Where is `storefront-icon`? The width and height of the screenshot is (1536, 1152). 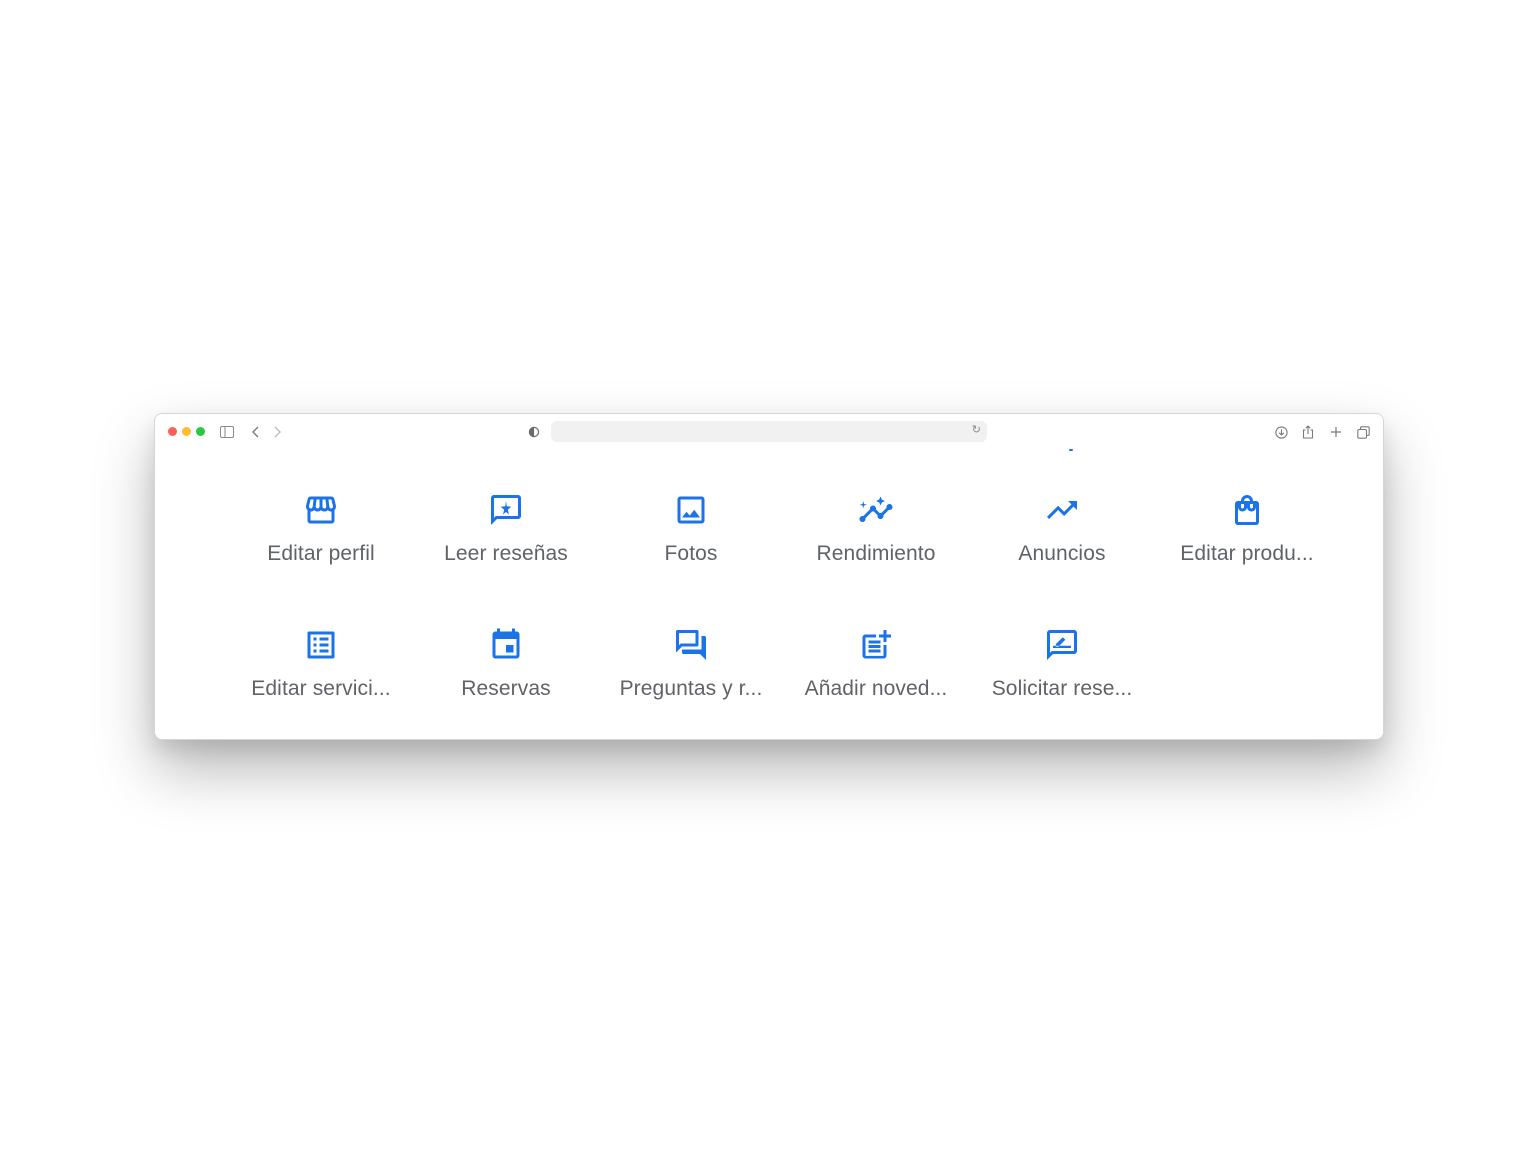
storefront-icon is located at coordinates (321, 510).